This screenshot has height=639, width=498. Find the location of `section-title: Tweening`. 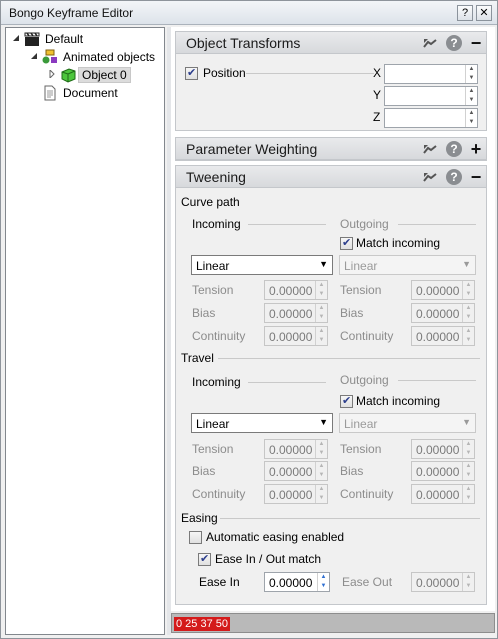

section-title: Tweening is located at coordinates (216, 177).